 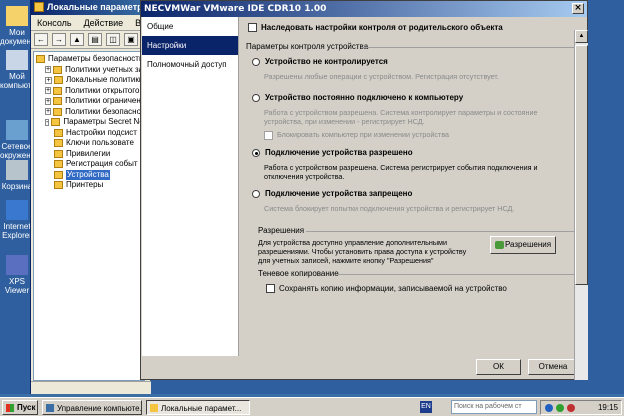 I want to click on tree-node: Принтеры, so click(x=89, y=185).